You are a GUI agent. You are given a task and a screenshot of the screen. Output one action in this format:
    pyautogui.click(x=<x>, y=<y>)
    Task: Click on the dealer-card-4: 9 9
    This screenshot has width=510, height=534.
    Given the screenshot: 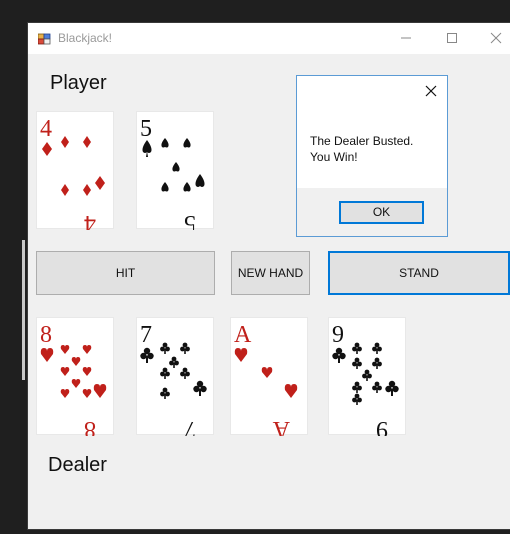 What is the action you would take?
    pyautogui.click(x=367, y=376)
    